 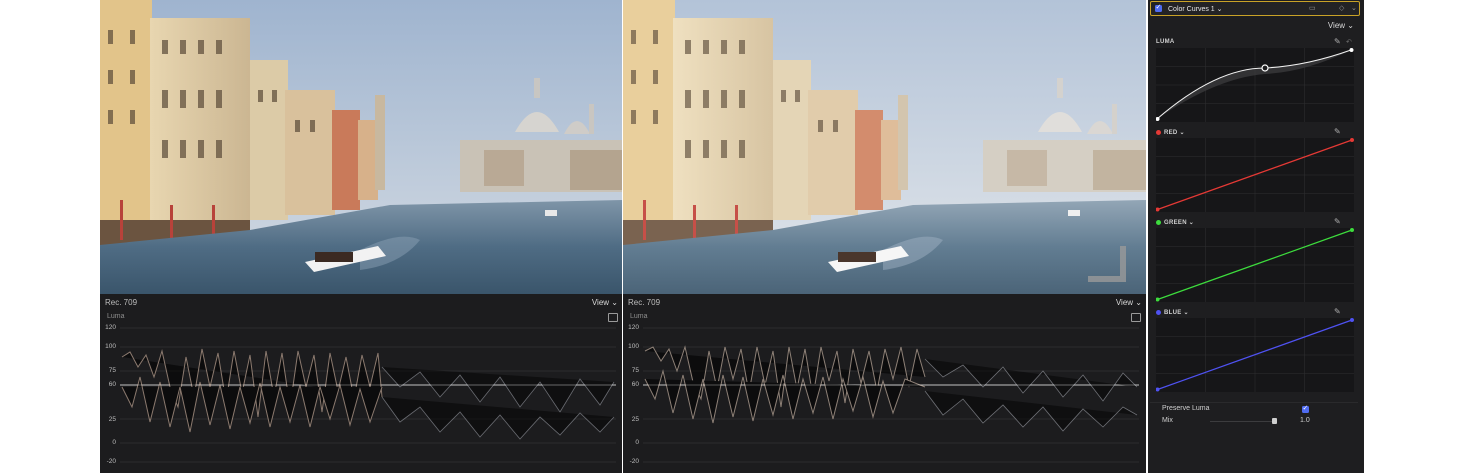 I want to click on keyframe-icon: ◇, so click(x=1341, y=8).